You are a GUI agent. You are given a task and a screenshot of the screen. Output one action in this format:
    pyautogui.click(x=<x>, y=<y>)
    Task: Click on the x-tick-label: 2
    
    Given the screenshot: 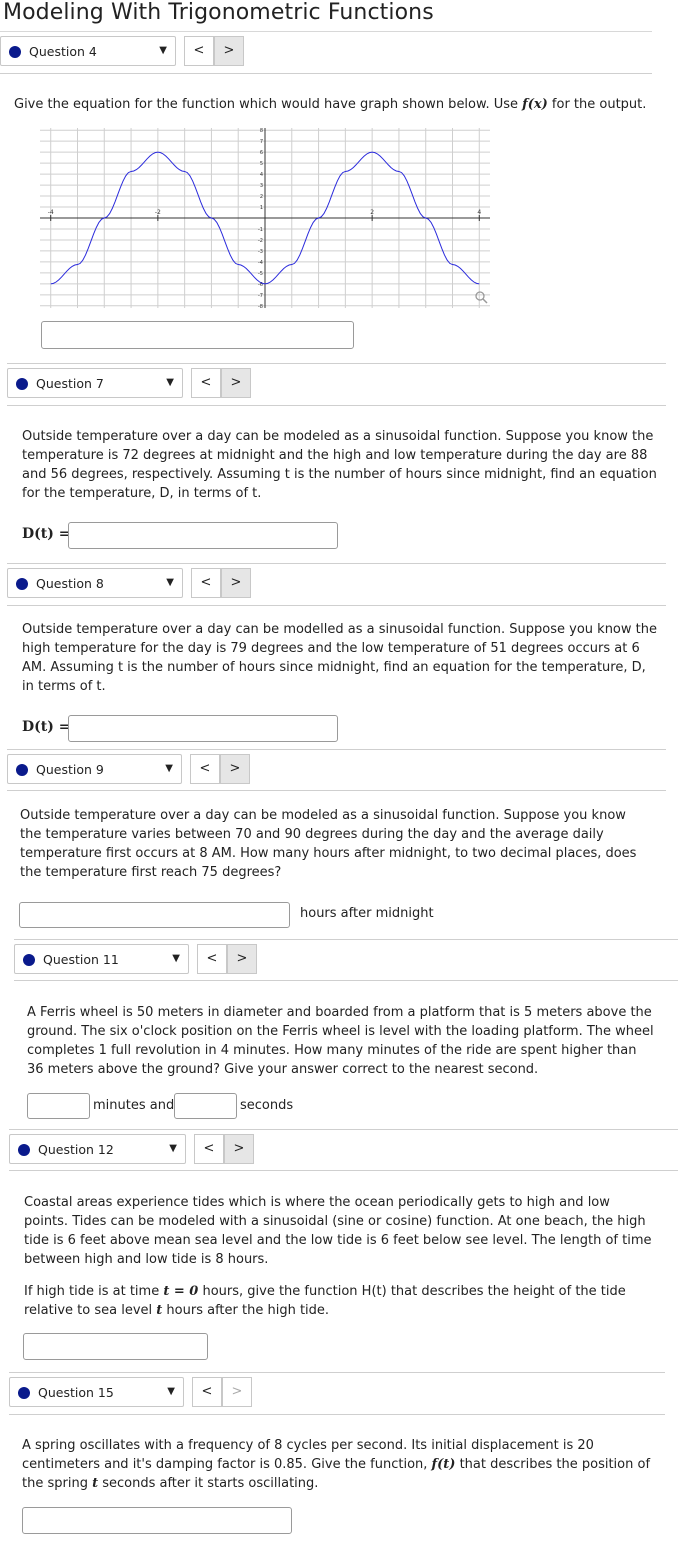 What is the action you would take?
    pyautogui.click(x=372, y=212)
    